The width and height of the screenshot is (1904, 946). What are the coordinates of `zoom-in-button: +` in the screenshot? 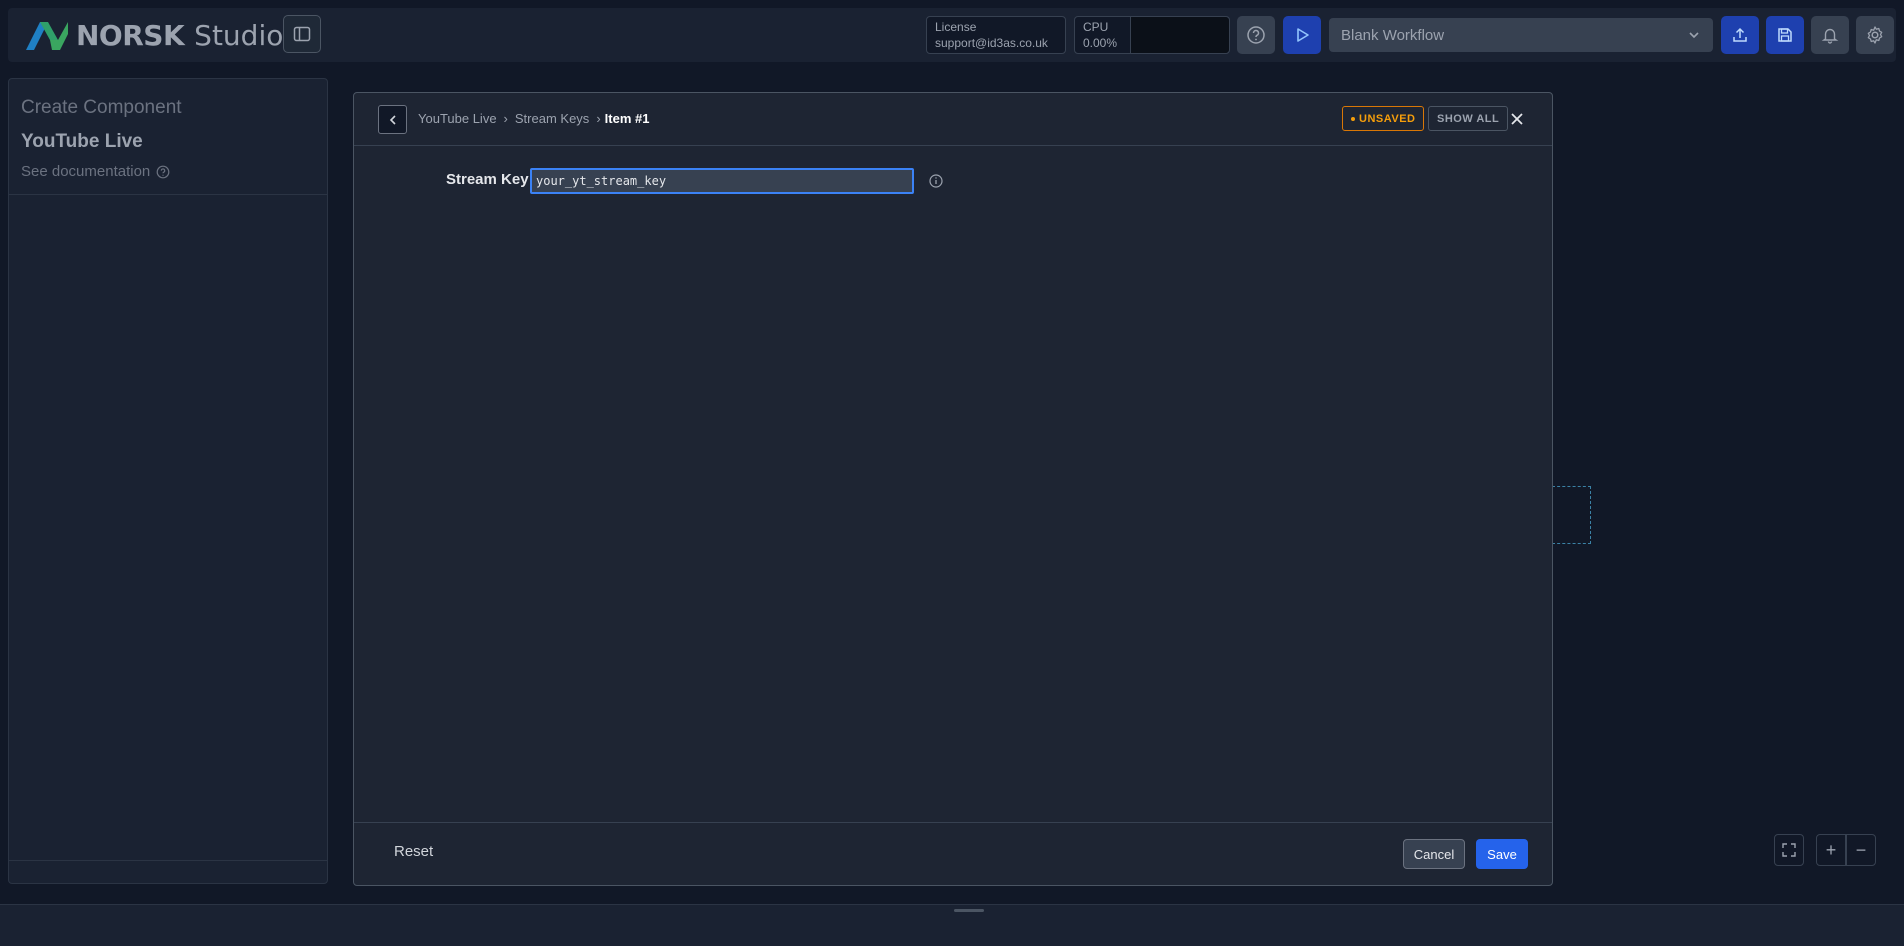 It's located at (1831, 850).